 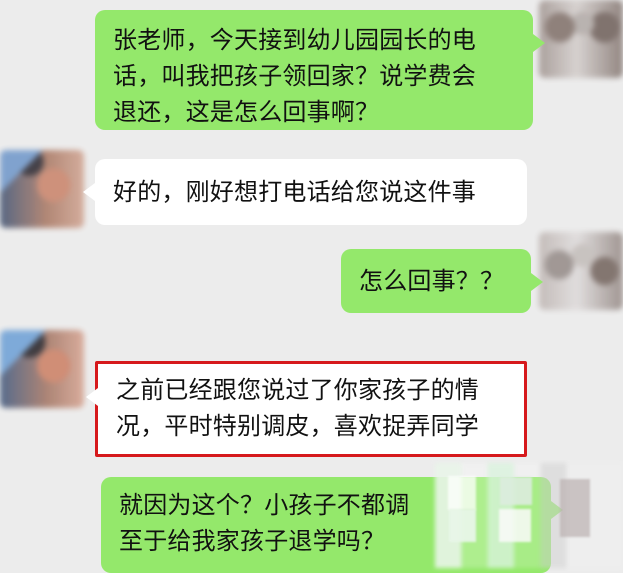 I want to click on chat-message-bubble: 怎么回事？？, so click(x=442, y=281).